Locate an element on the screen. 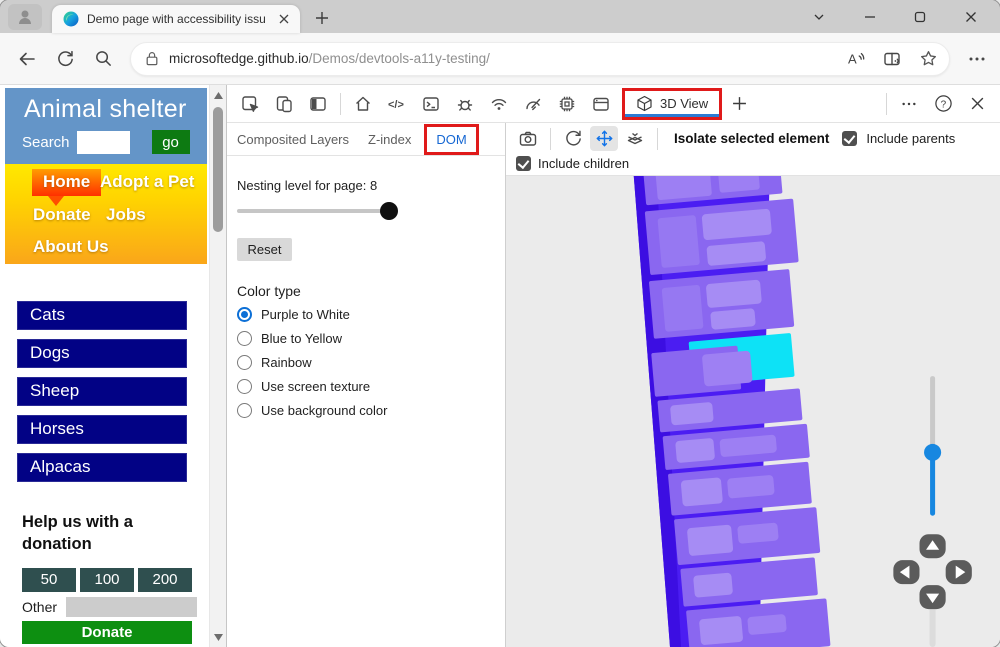 This screenshot has width=1000, height=647. pan-left-button is located at coordinates (906, 572).